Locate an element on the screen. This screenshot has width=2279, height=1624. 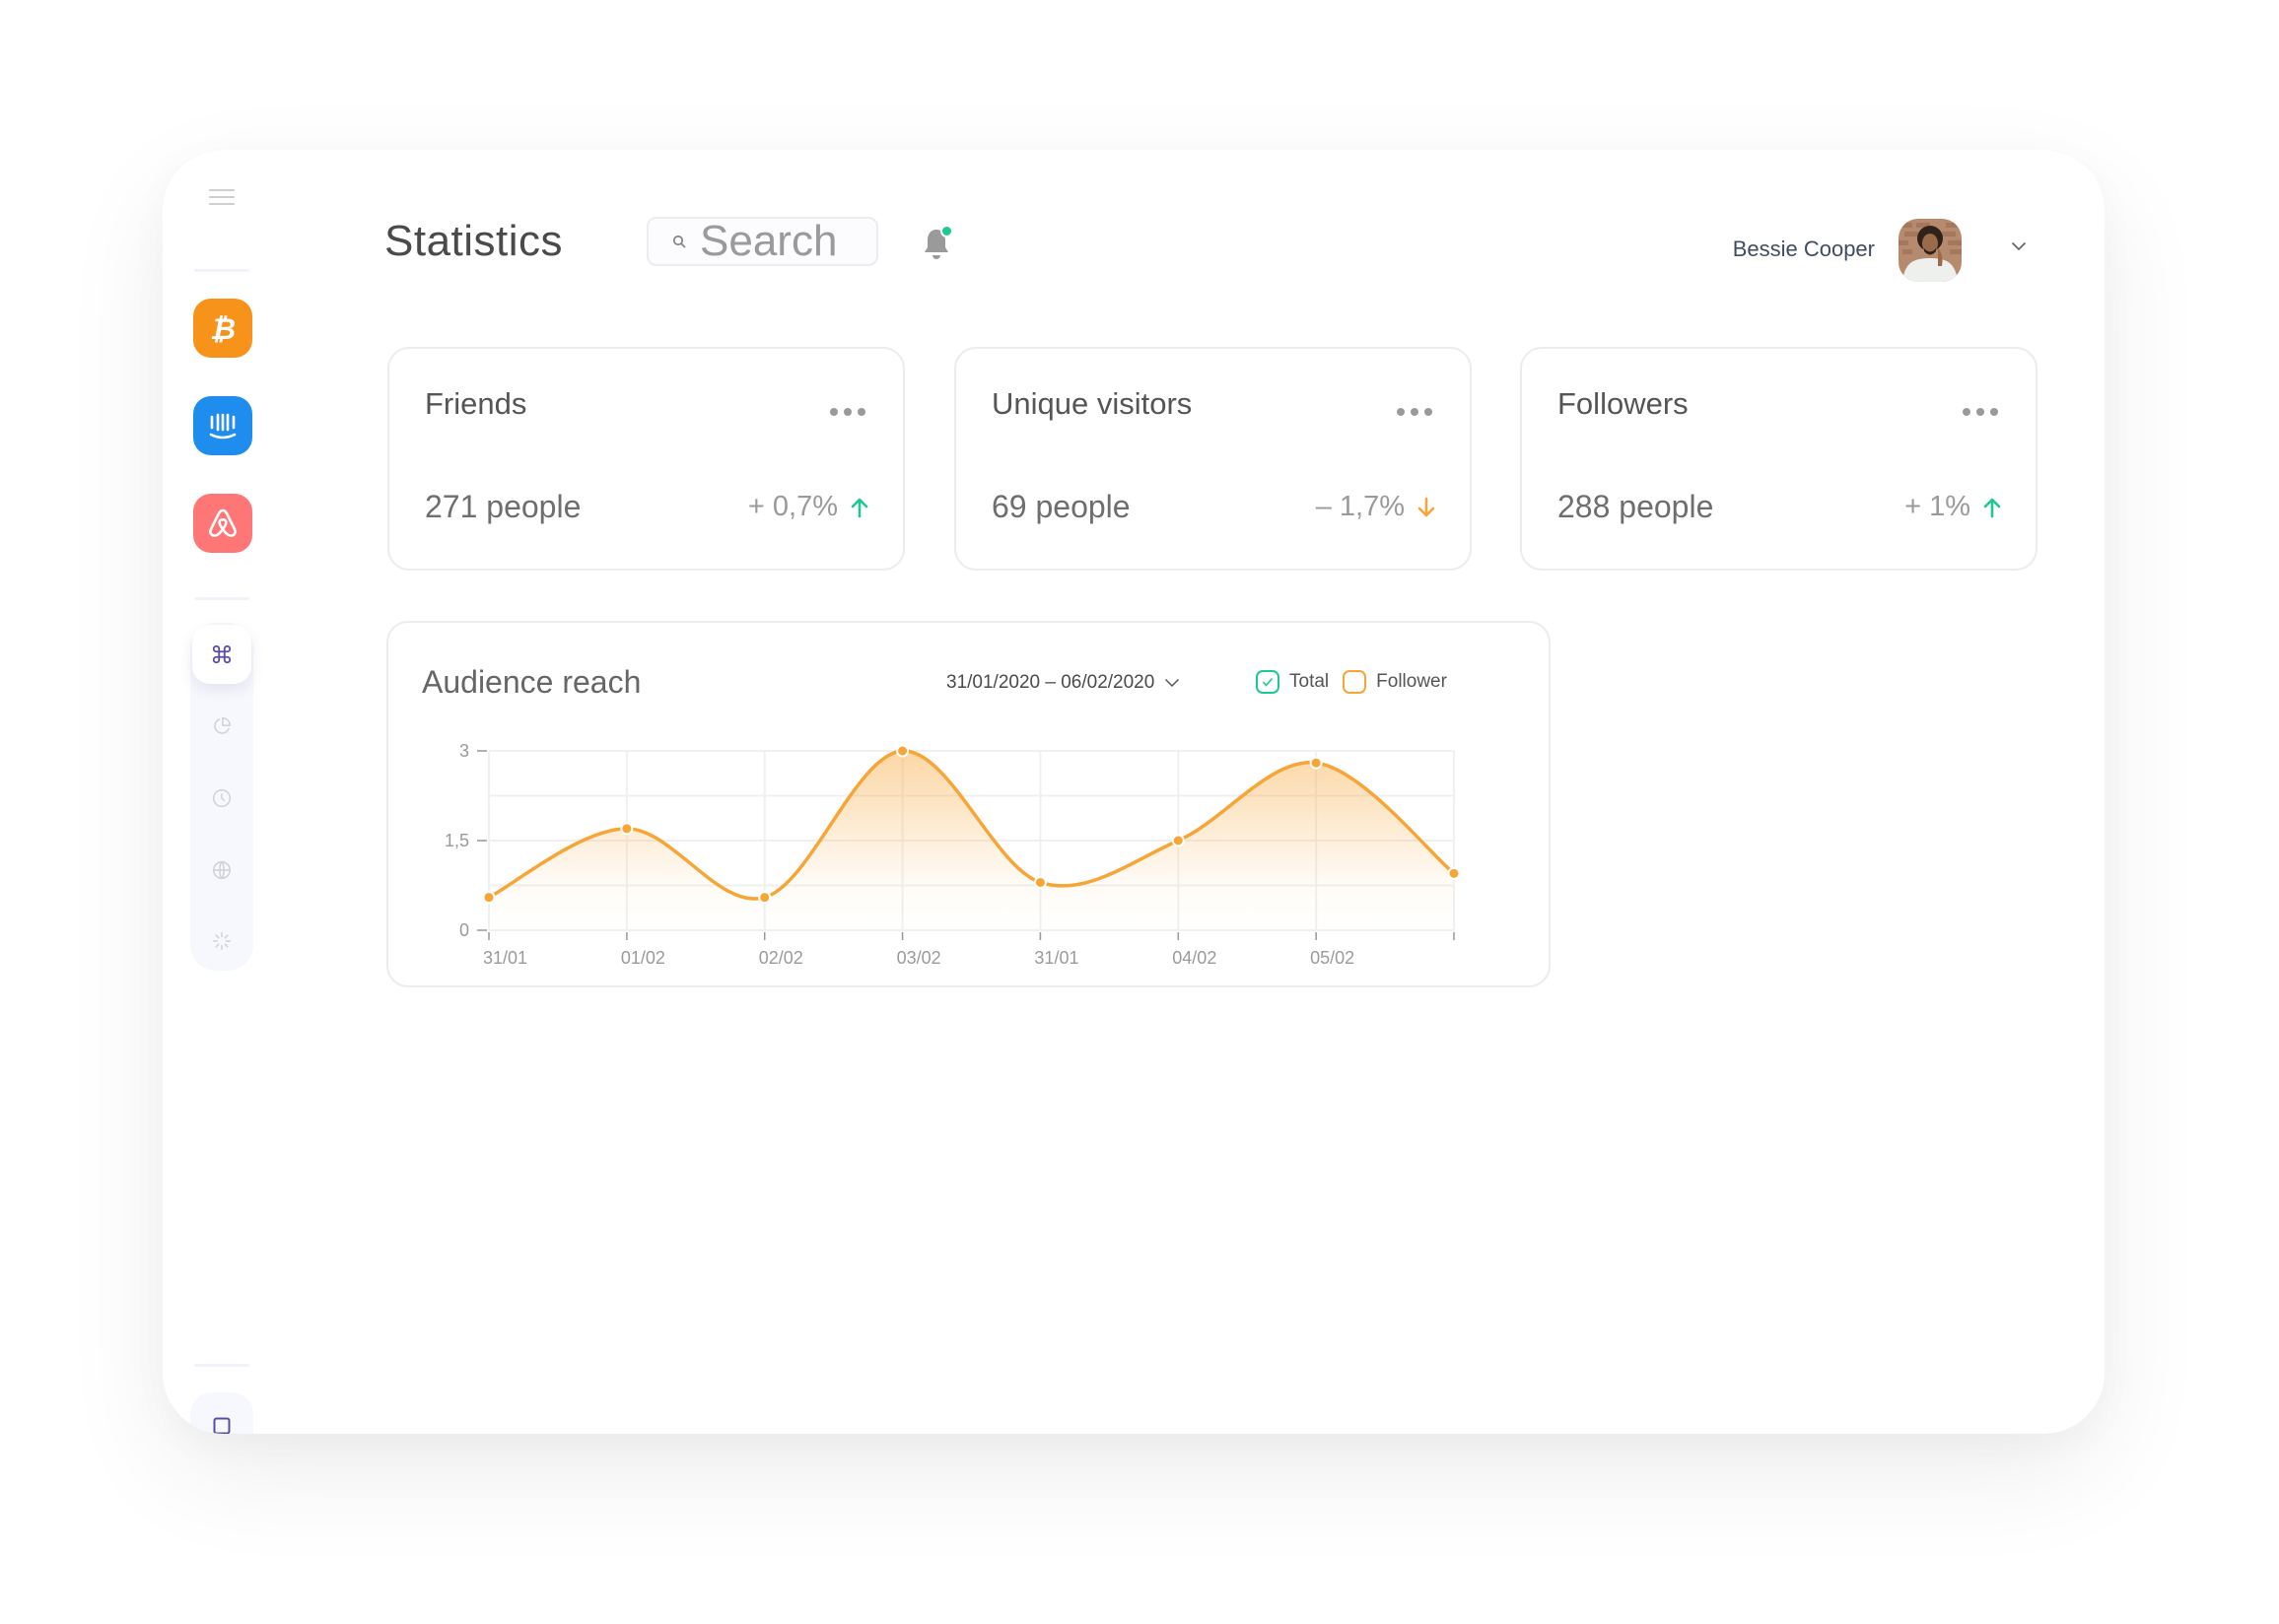
sidebar-nav-history is located at coordinates (221, 799).